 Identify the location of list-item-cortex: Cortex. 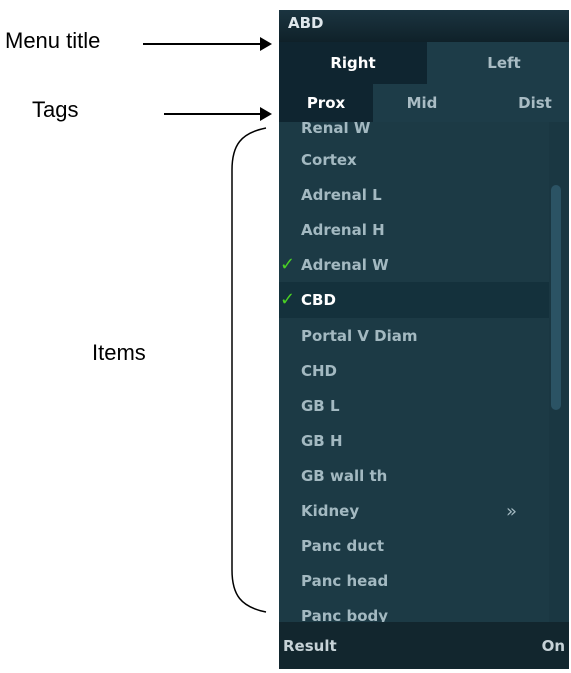
(414, 160).